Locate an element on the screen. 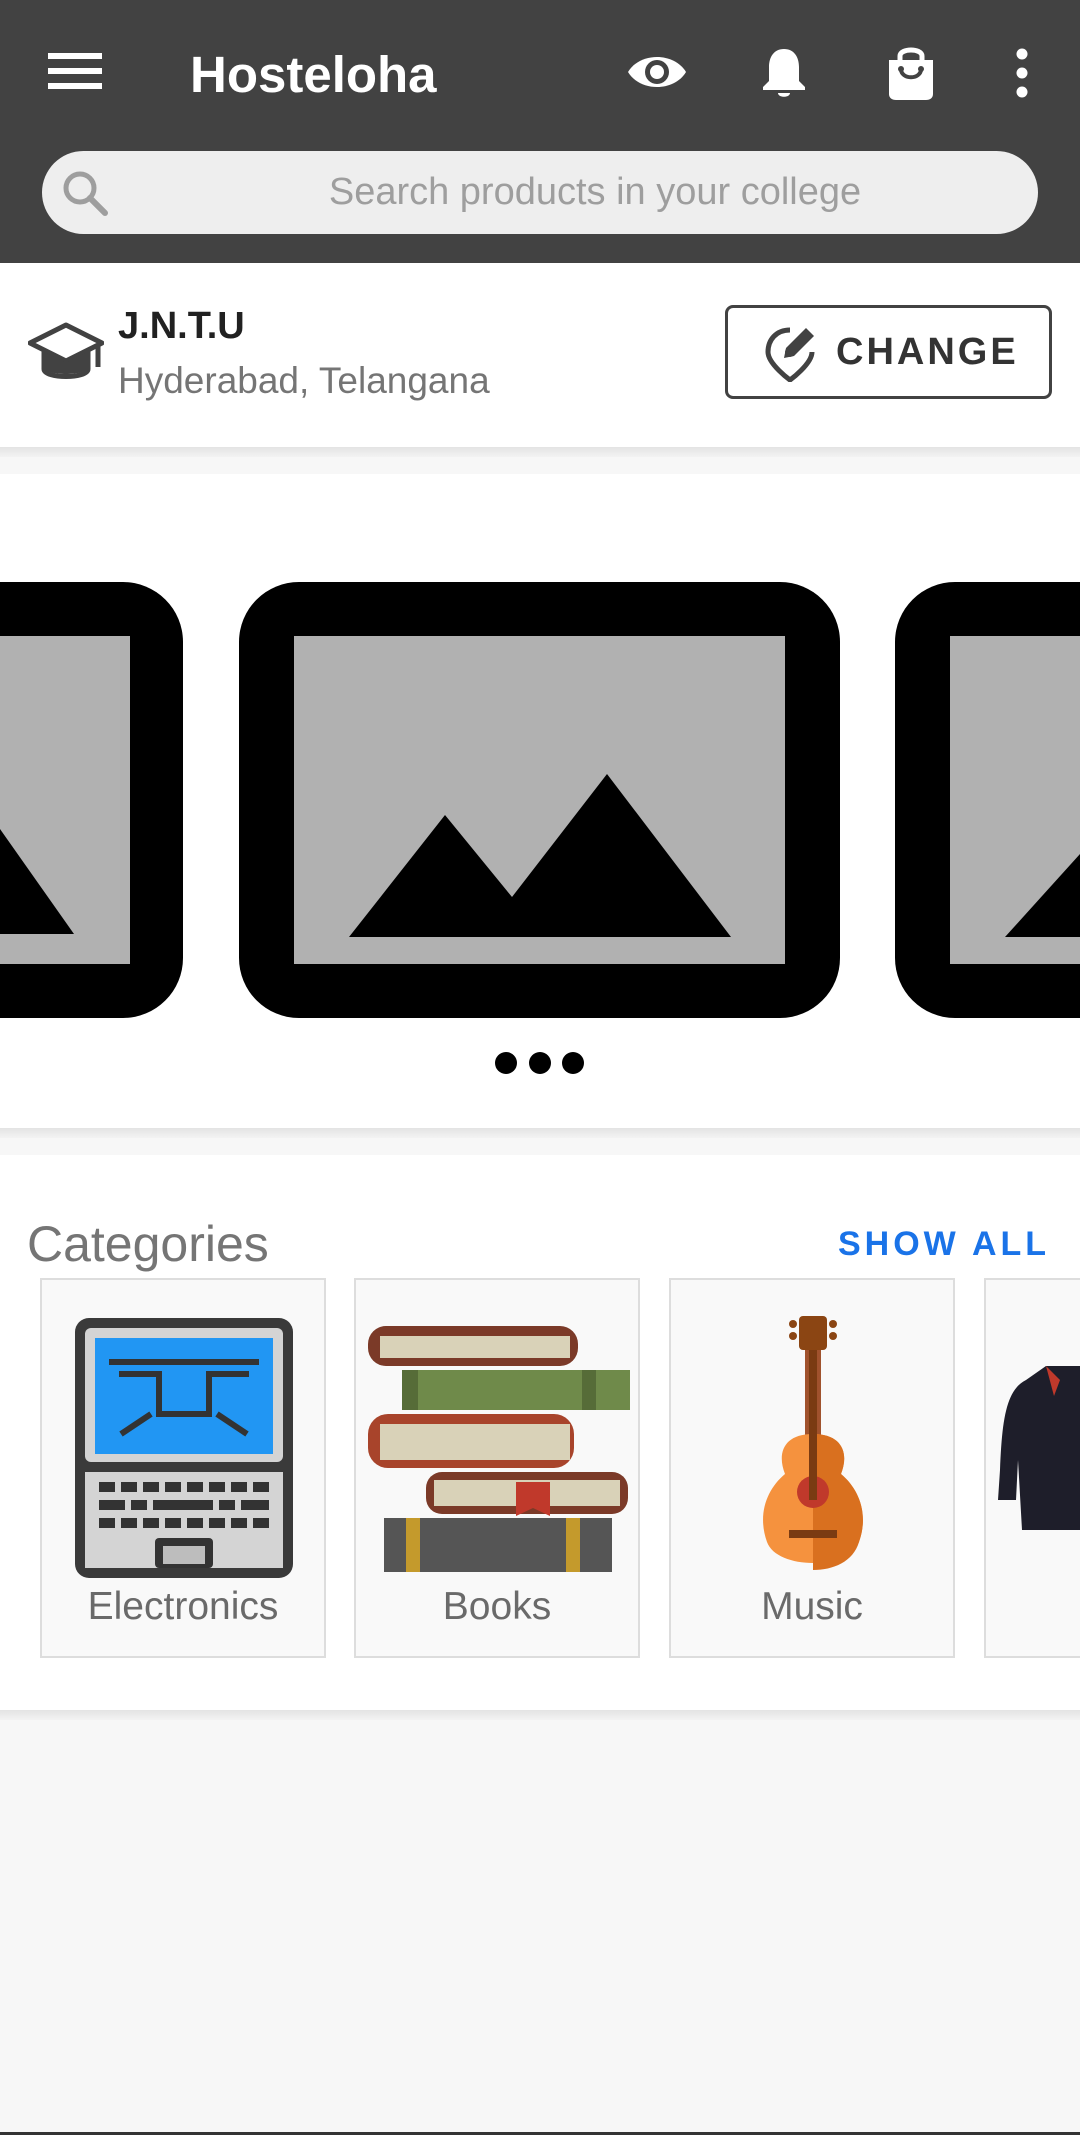  change-college-button: CHANGE is located at coordinates (888, 352).